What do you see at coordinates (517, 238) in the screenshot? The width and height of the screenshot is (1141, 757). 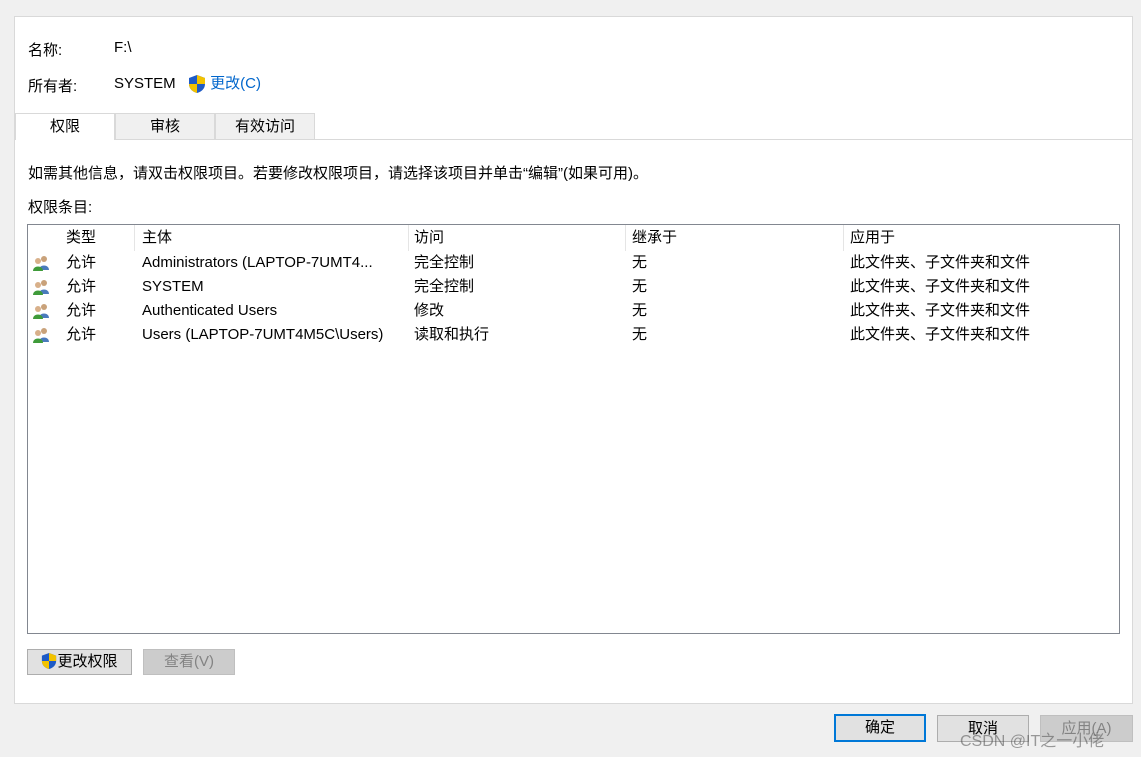 I see `column-header-access: 访问` at bounding box center [517, 238].